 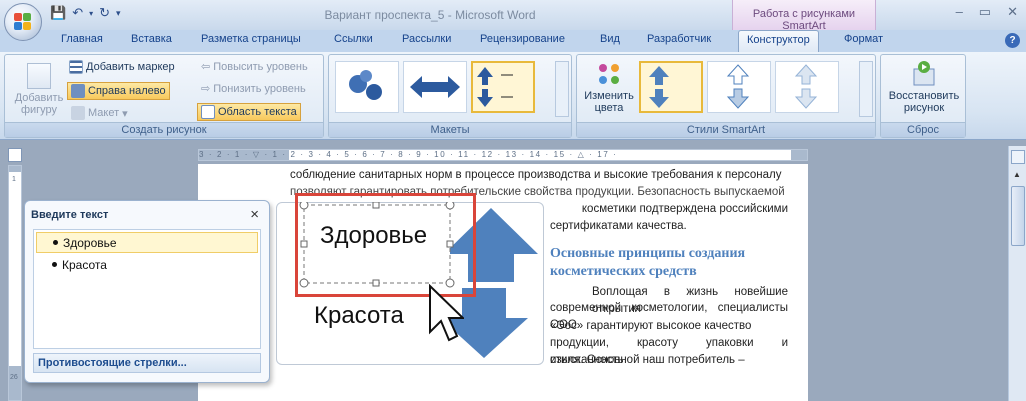 I want to click on vertical-ruler: 1 26, so click(x=15, y=283).